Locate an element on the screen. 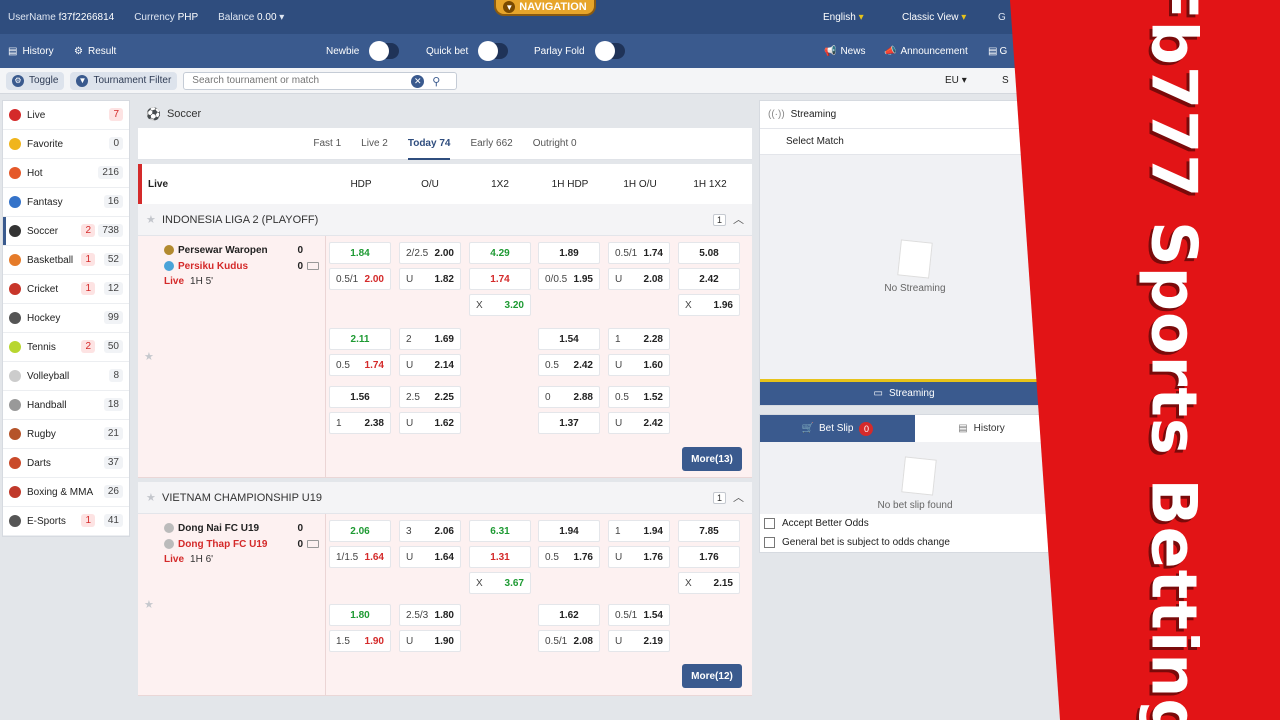 This screenshot has height=720, width=1280. odds-cell: U 2.42 is located at coordinates (639, 423).